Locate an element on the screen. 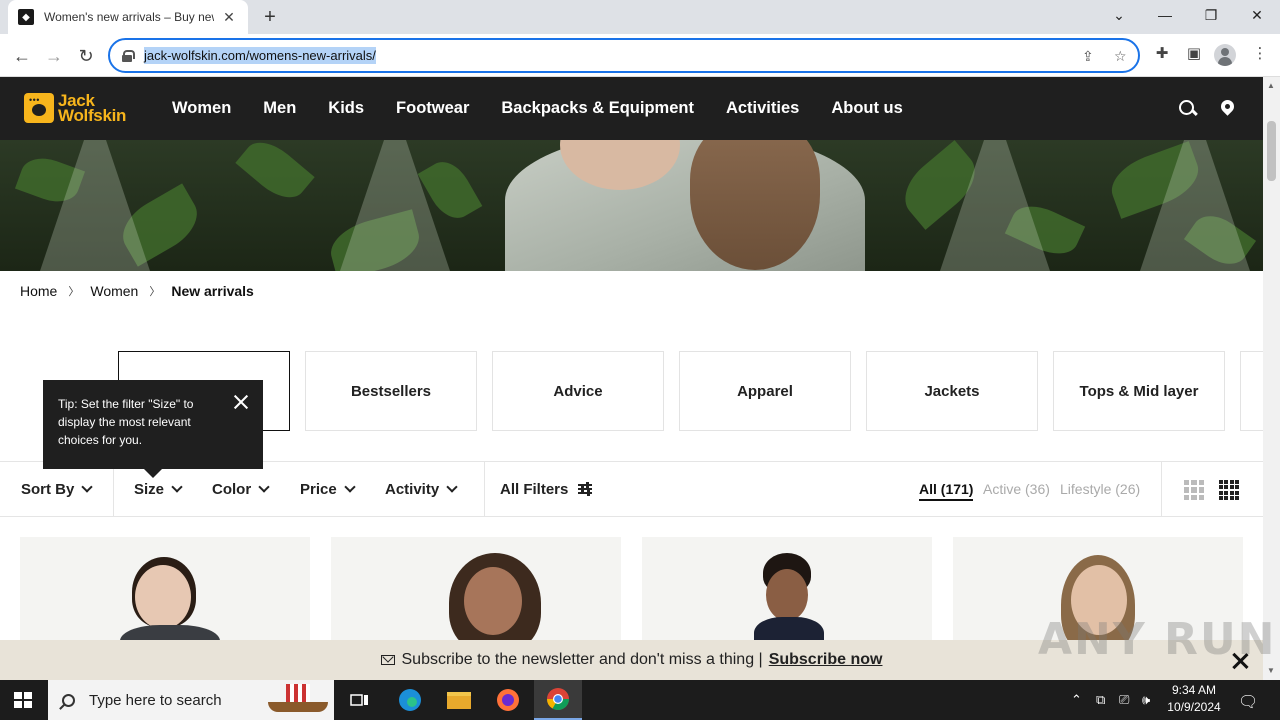  nav-footwear: Footwear is located at coordinates (432, 108).